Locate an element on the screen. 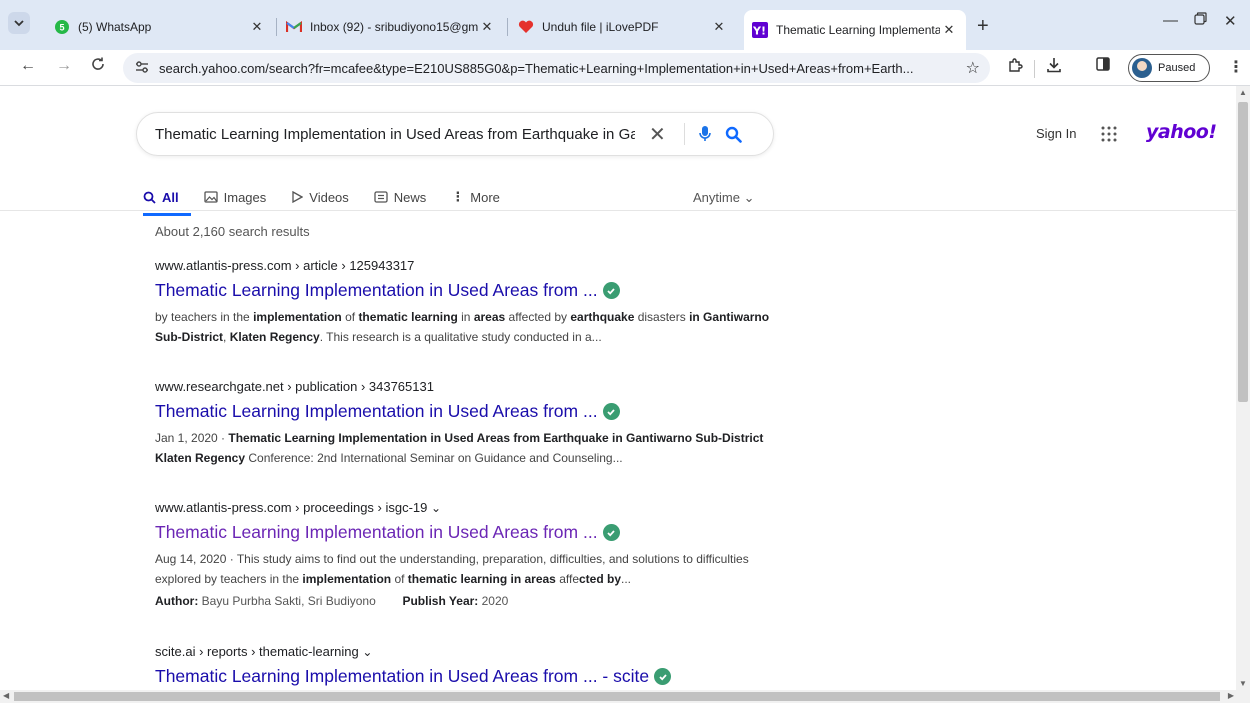 The image size is (1250, 703). restore-icon is located at coordinates (1200, 20).